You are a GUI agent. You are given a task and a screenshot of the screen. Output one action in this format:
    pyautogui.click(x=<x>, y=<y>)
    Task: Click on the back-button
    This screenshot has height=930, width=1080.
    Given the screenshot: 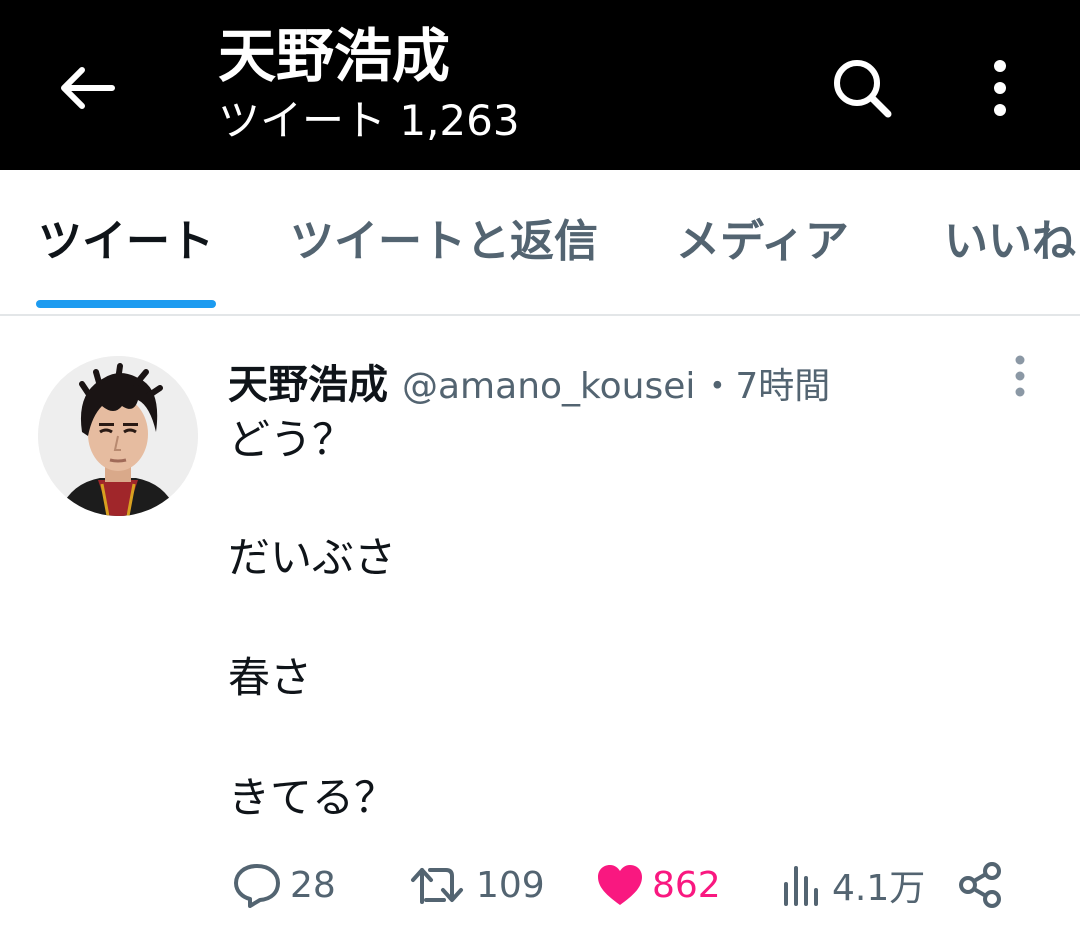 What is the action you would take?
    pyautogui.click(x=86, y=88)
    